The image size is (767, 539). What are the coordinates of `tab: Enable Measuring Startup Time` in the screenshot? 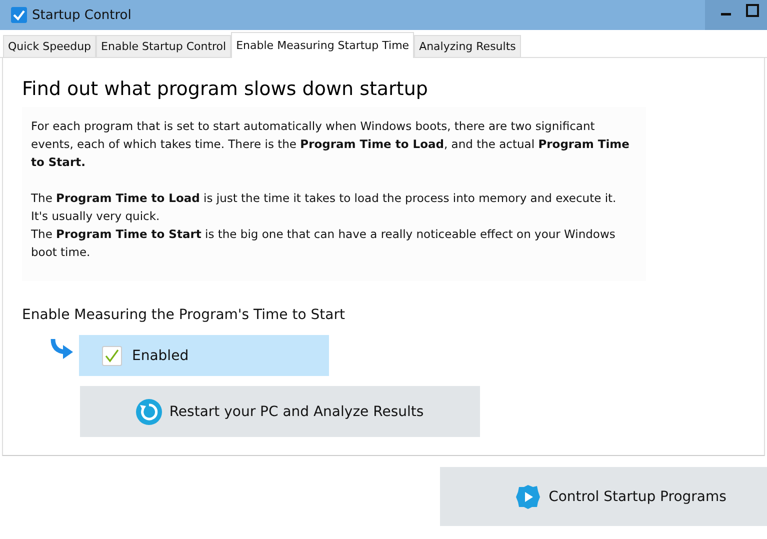 It's located at (322, 45).